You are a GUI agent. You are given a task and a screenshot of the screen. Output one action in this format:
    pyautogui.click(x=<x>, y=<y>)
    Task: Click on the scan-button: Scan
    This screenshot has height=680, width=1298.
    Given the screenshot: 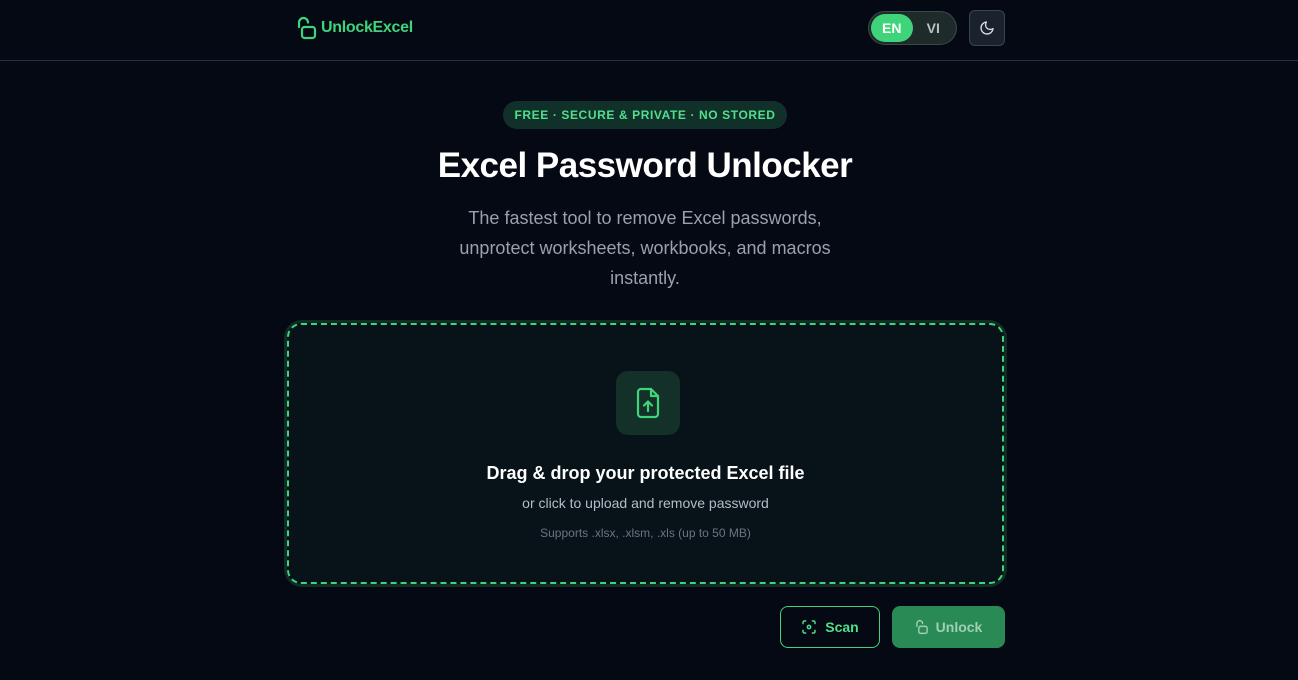 What is the action you would take?
    pyautogui.click(x=830, y=627)
    